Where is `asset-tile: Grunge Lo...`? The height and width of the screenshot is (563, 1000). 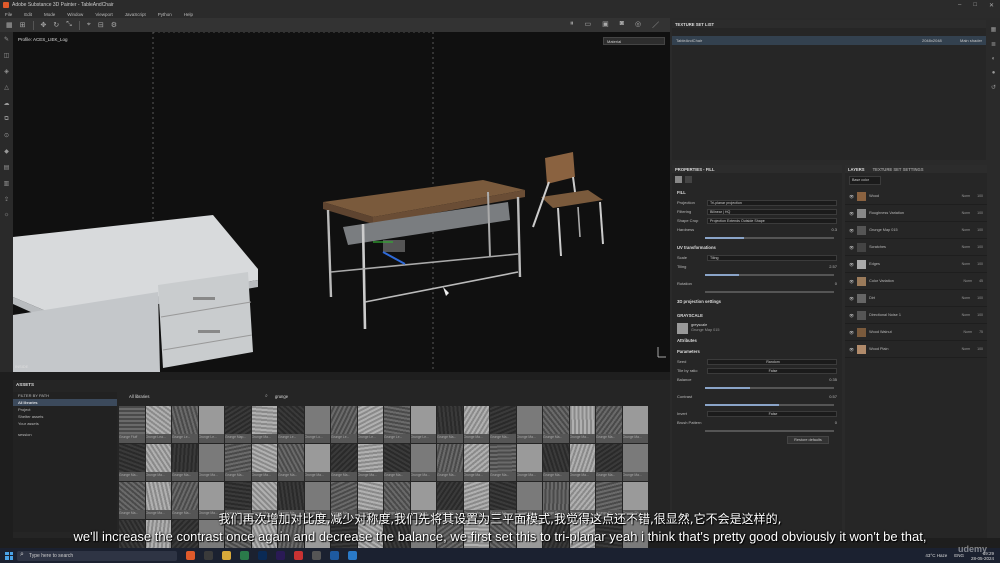 asset-tile: Grunge Lo... is located at coordinates (317, 424).